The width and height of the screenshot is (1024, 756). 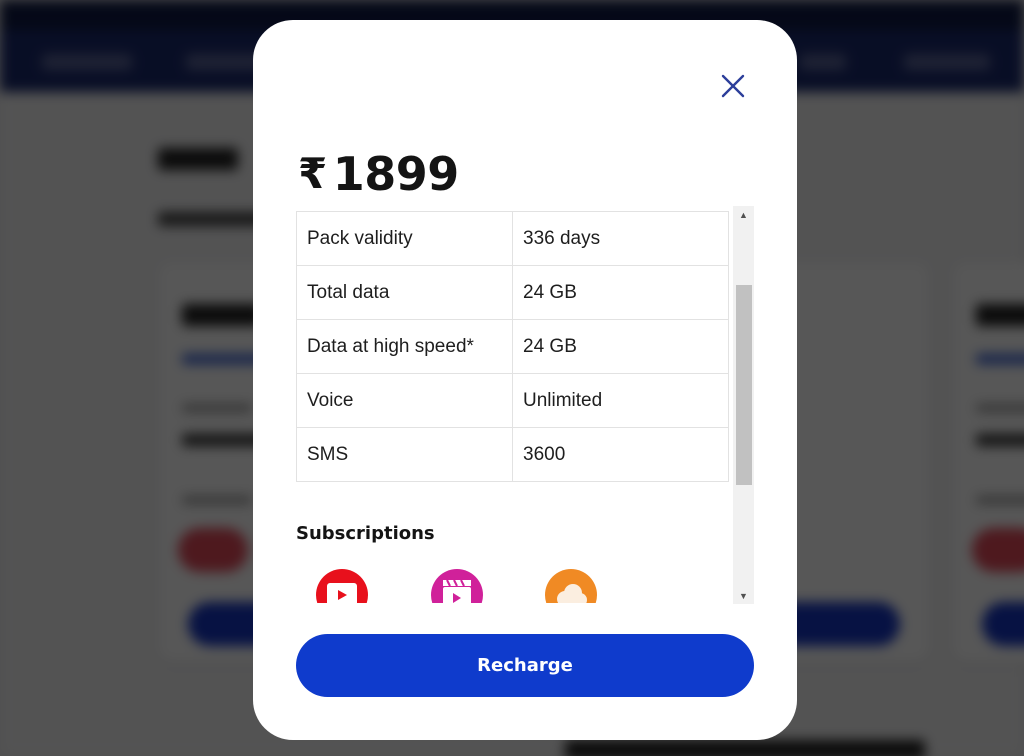 What do you see at coordinates (404, 346) in the screenshot?
I see `detail-label: Data at high speed*` at bounding box center [404, 346].